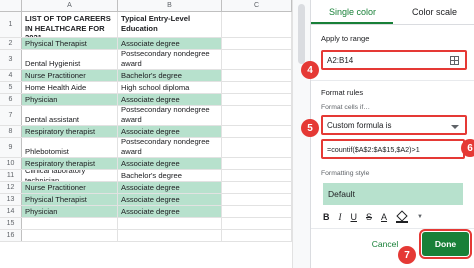 The height and width of the screenshot is (268, 474). Describe the element at coordinates (340, 217) in the screenshot. I see `italic-button: I` at that location.